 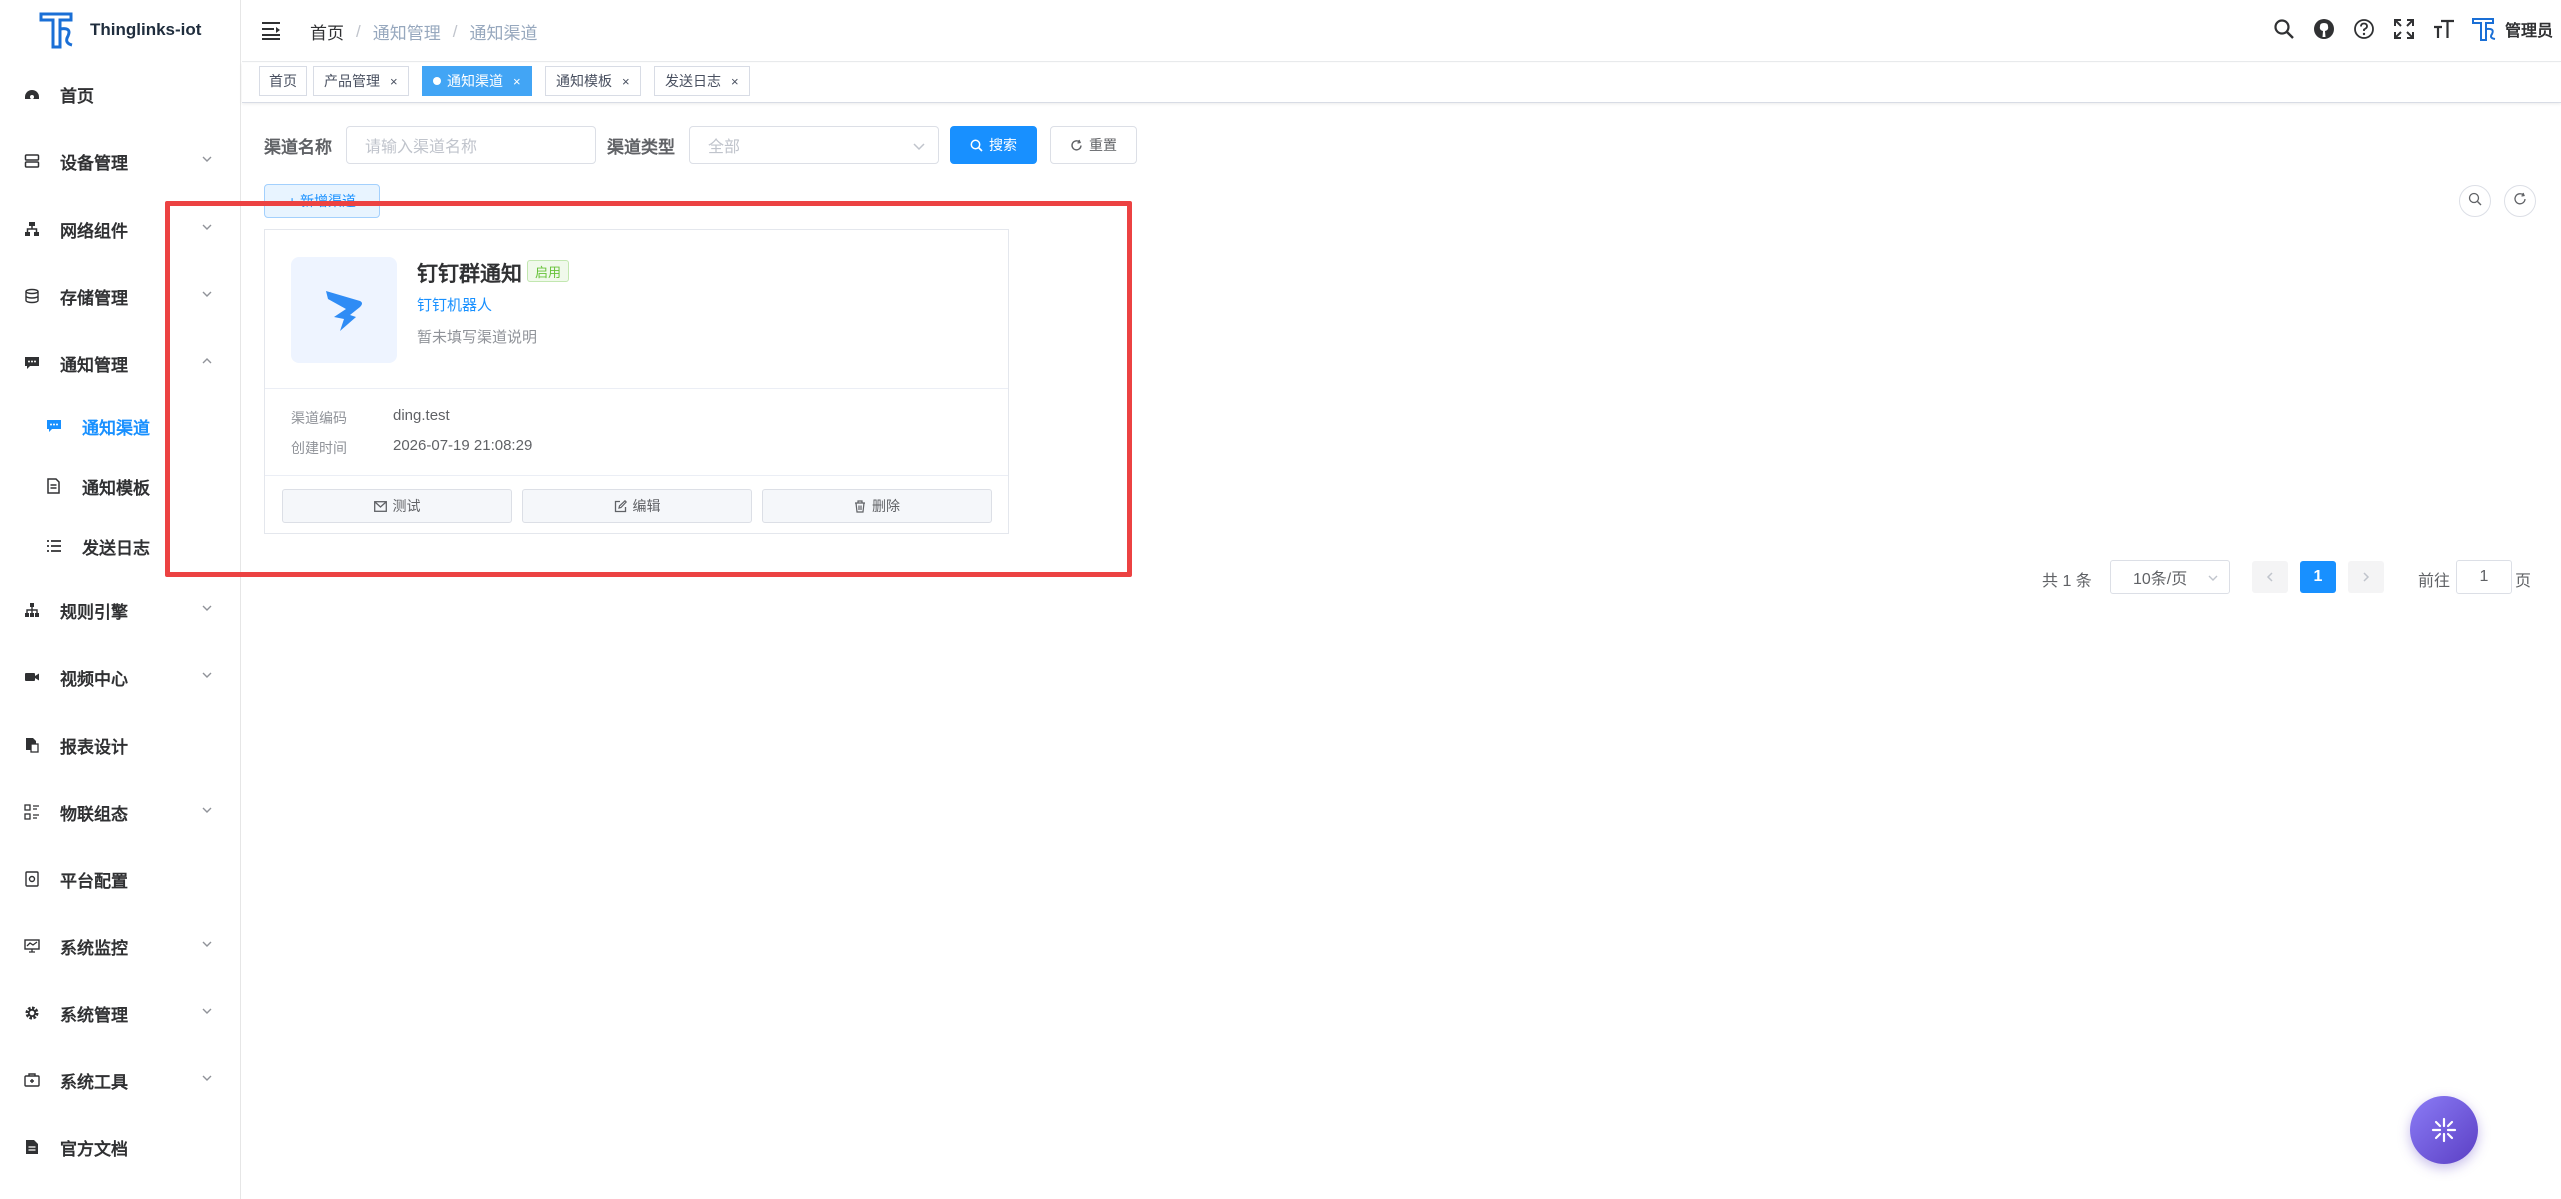 I want to click on user-name: 管理员, so click(x=2529, y=29).